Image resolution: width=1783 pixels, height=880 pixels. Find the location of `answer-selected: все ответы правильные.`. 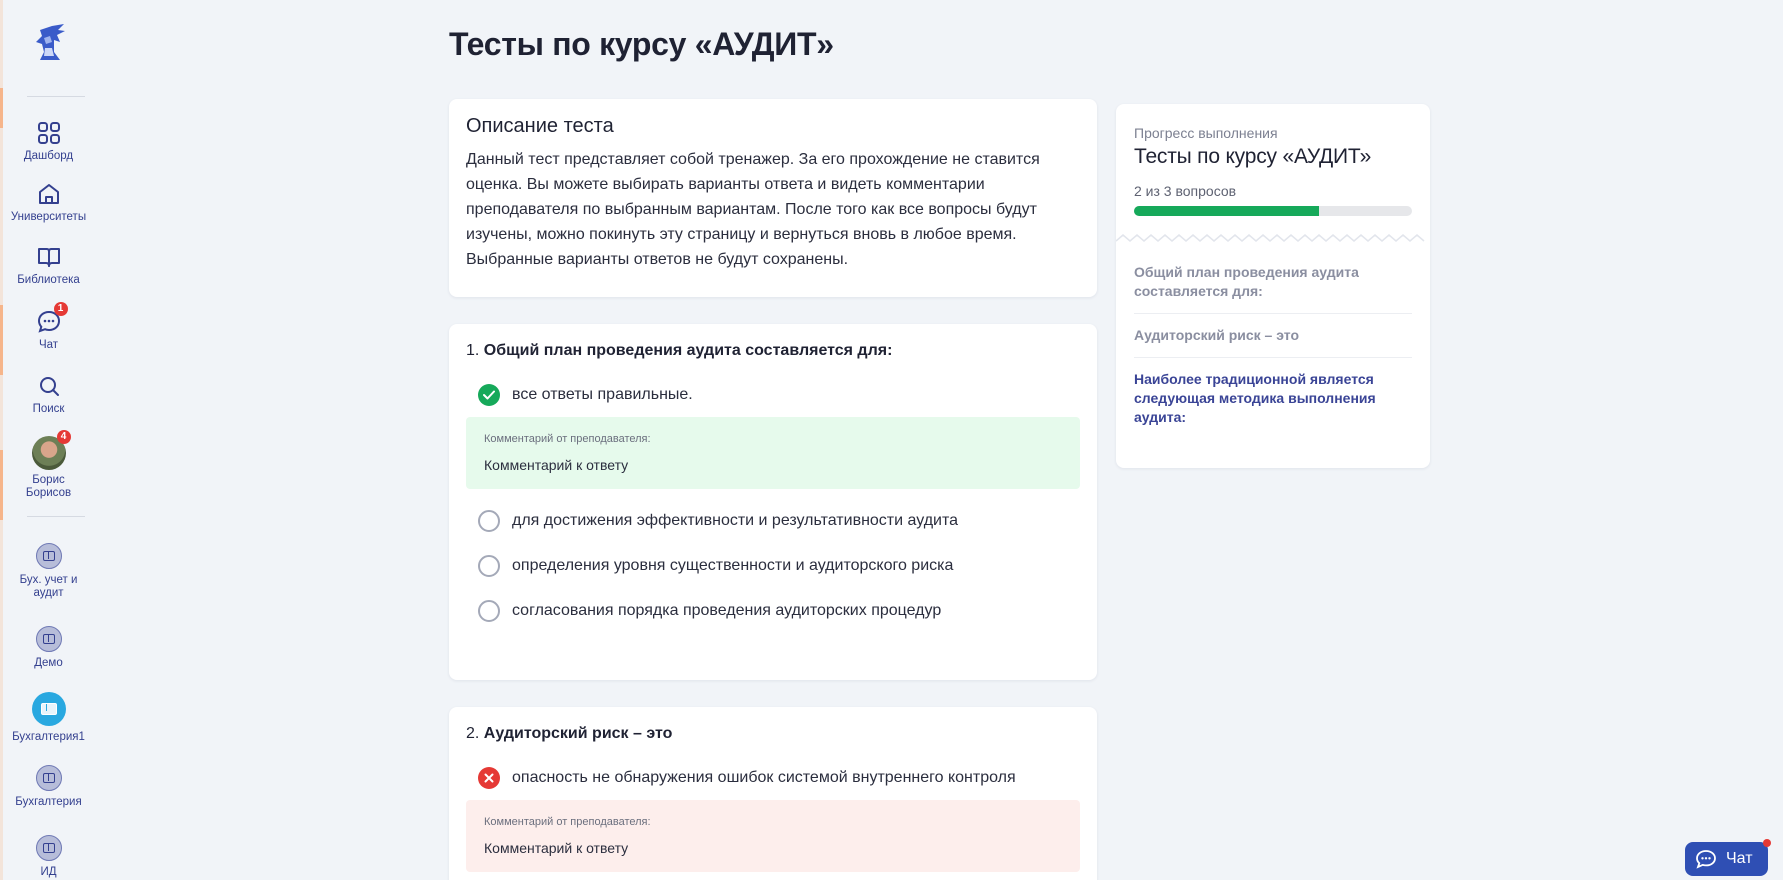

answer-selected: все ответы правильные. is located at coordinates (773, 394).